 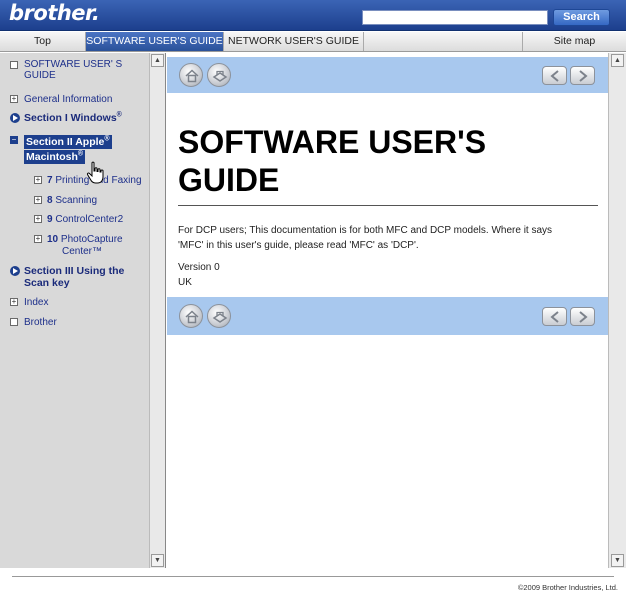 What do you see at coordinates (313, 582) in the screenshot?
I see `footer: ©2009 Brother Industries, Ltd.` at bounding box center [313, 582].